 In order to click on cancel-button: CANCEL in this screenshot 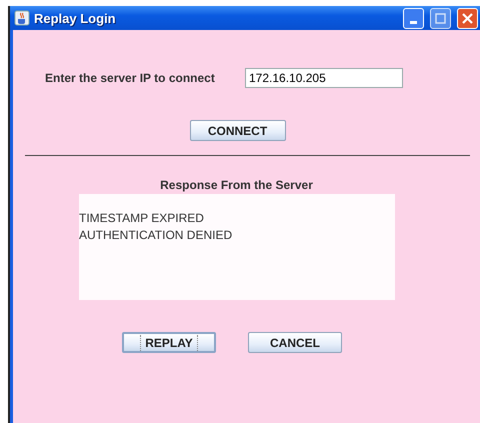, I will do `click(295, 342)`.